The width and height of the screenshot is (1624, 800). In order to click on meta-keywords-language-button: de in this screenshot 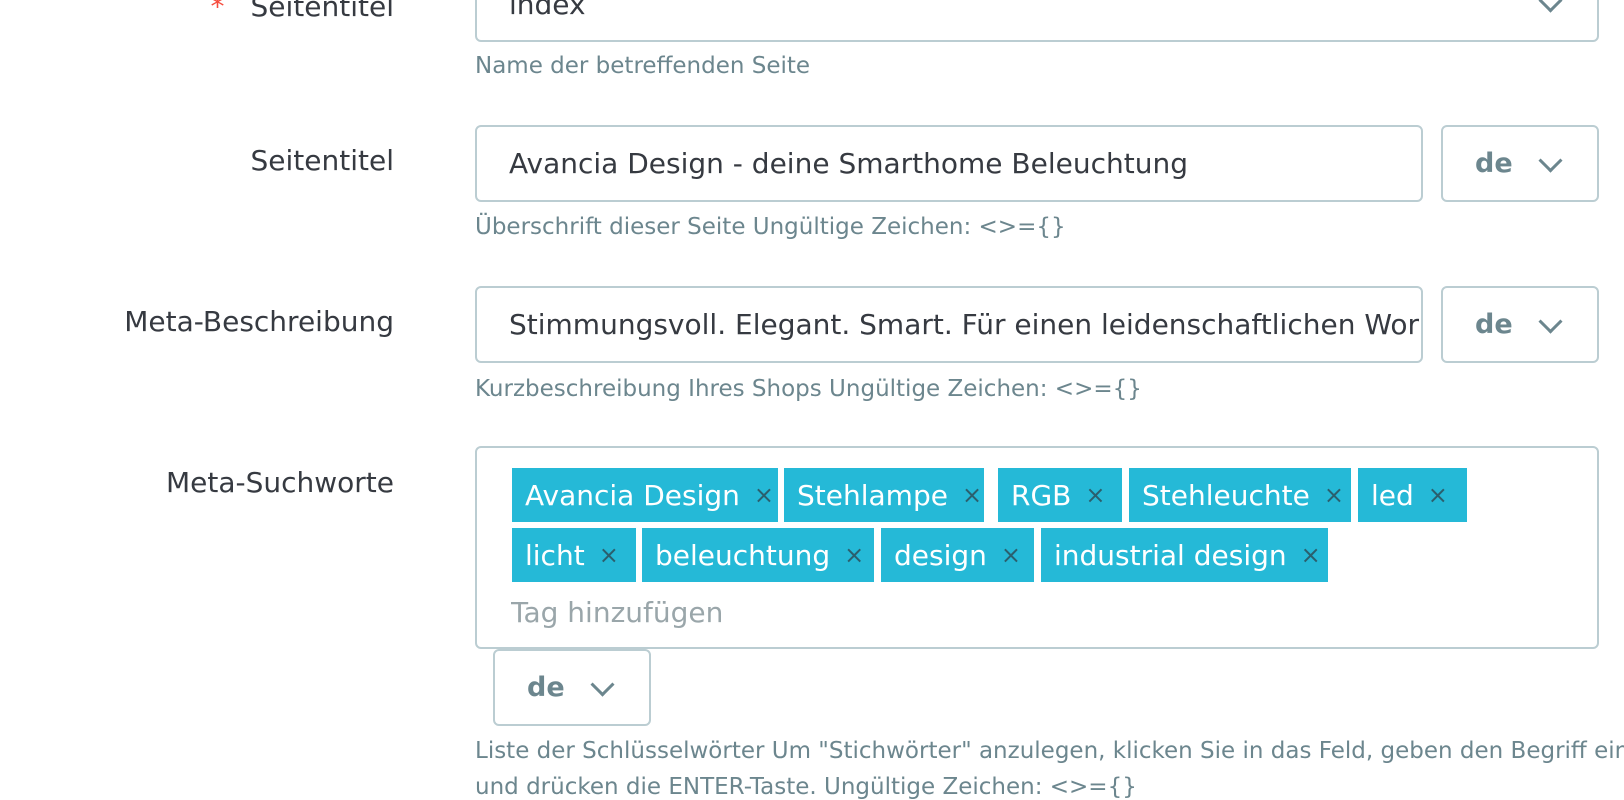, I will do `click(572, 687)`.